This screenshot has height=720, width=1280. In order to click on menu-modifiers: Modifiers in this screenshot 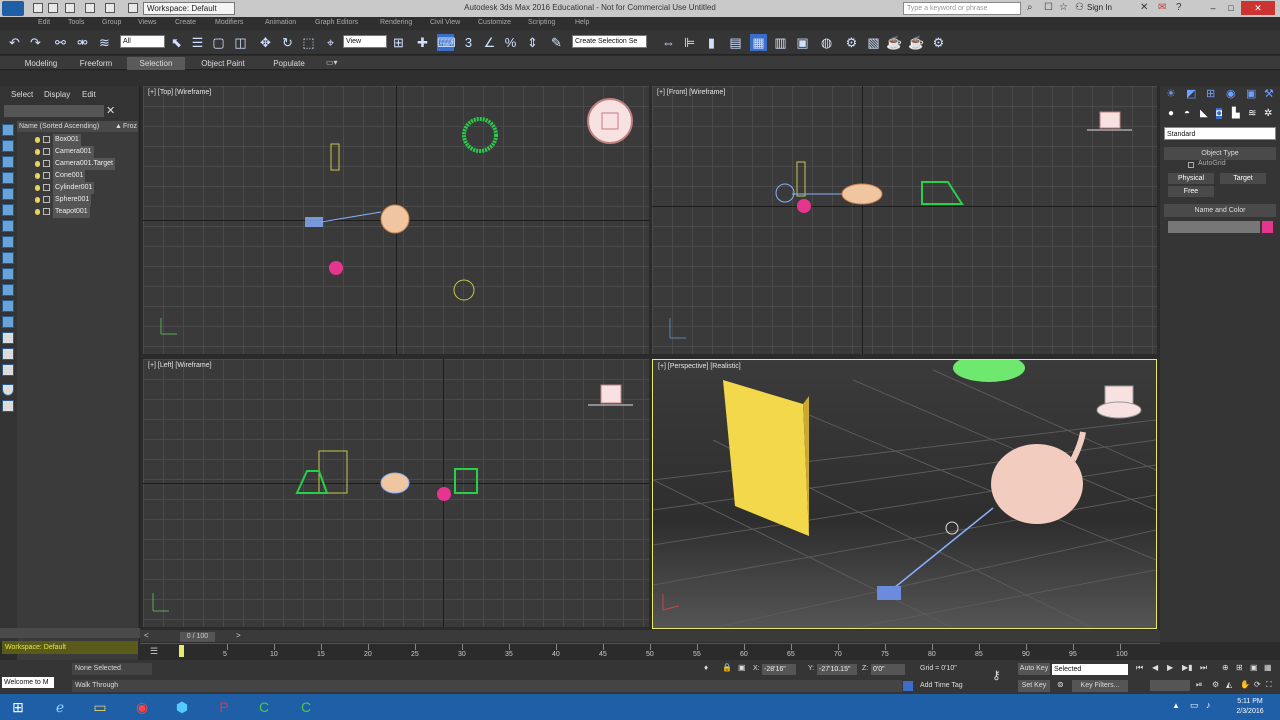, I will do `click(229, 22)`.